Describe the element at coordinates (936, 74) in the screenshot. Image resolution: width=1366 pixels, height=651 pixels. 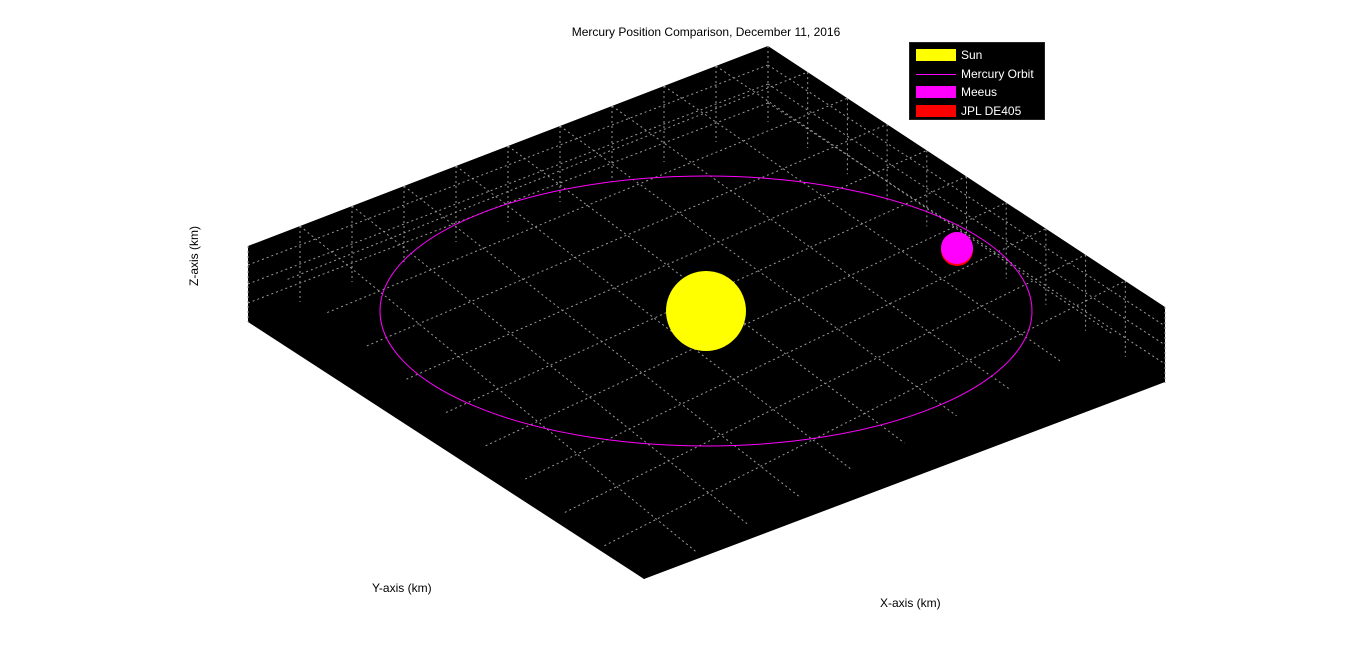
I see `orbit-line-swatch` at that location.